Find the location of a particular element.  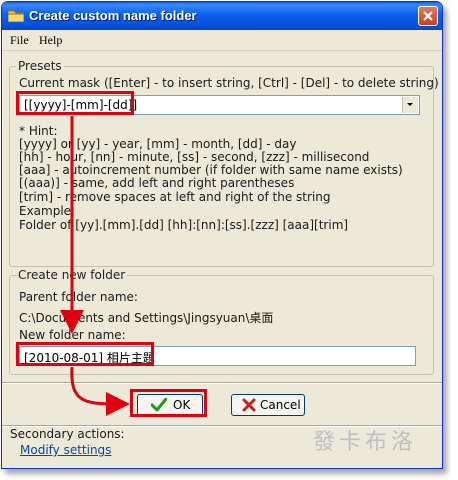

new-folder-name-input: [2010-08-01] 相片主題 is located at coordinates (217, 356).